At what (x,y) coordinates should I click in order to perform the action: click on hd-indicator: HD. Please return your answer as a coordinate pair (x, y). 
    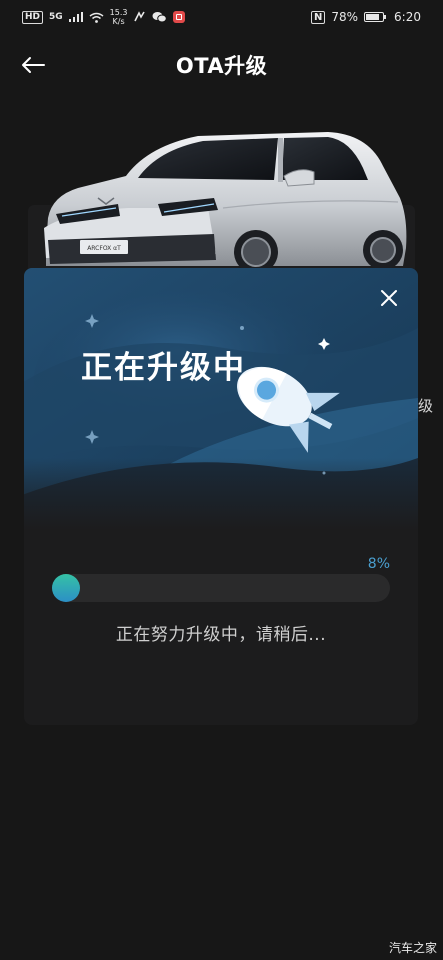
    Looking at the image, I should click on (33, 17).